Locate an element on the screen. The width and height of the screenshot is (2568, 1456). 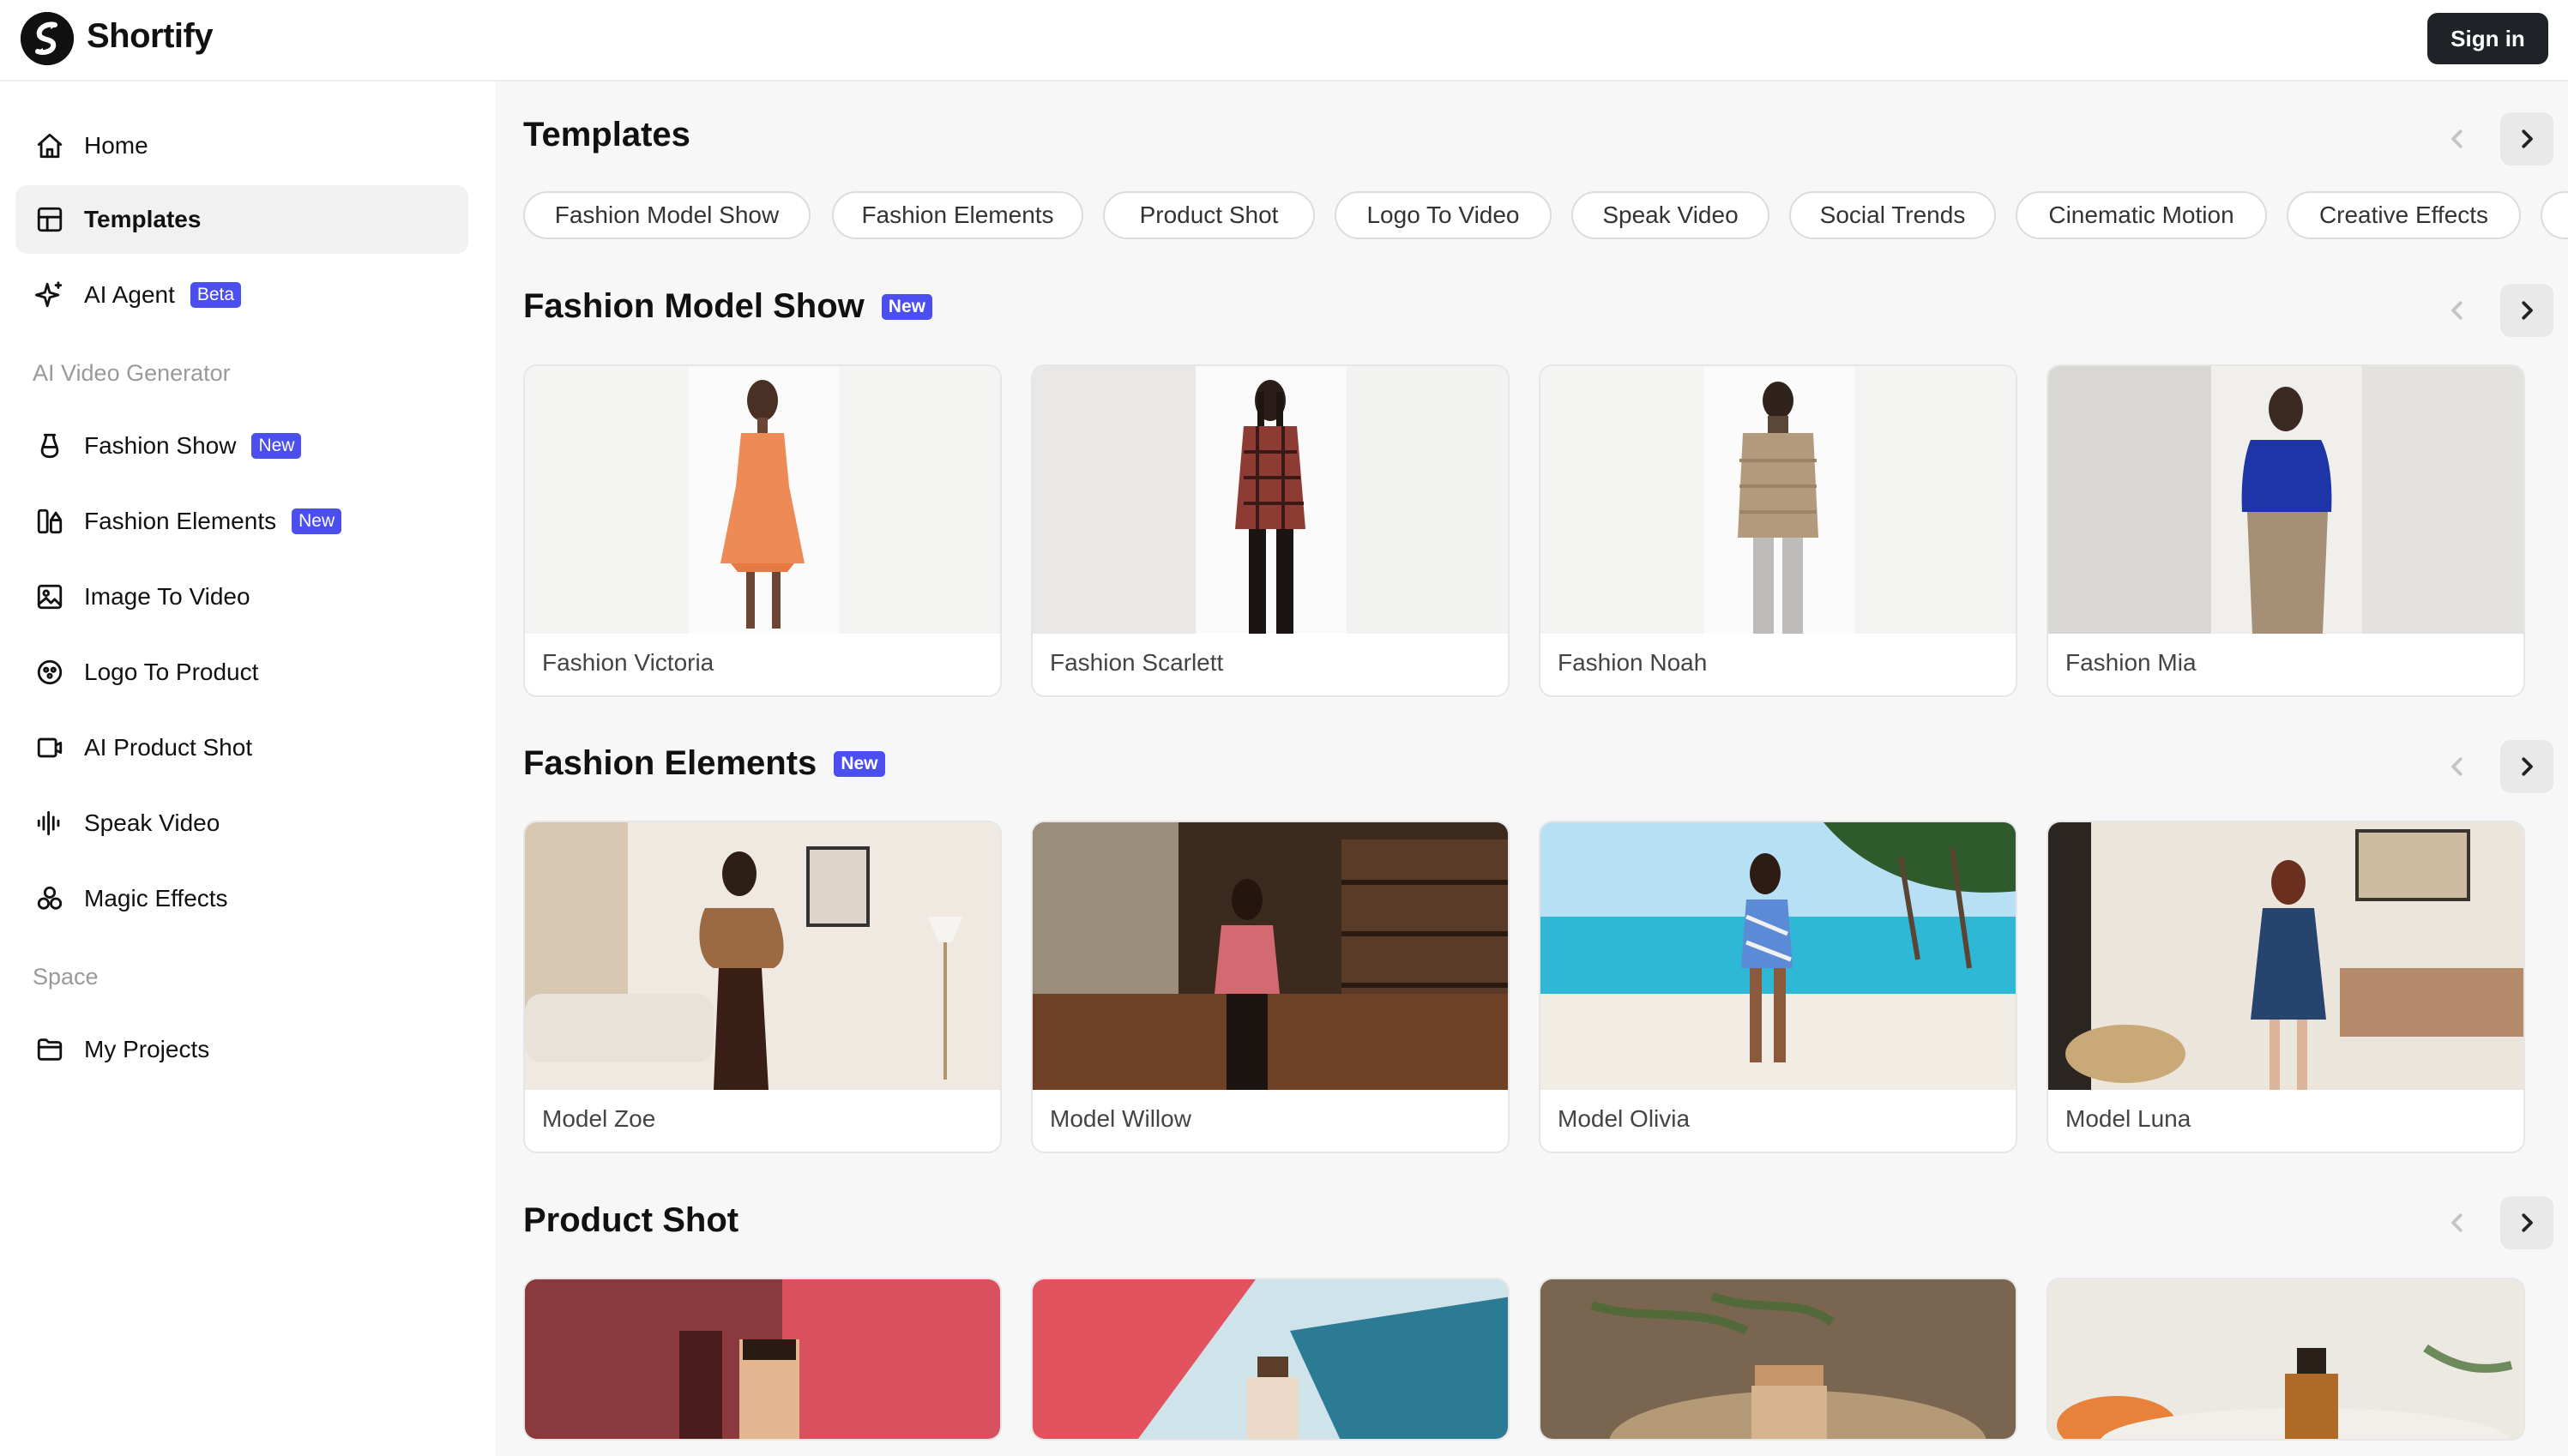
image-icon is located at coordinates (50, 597).